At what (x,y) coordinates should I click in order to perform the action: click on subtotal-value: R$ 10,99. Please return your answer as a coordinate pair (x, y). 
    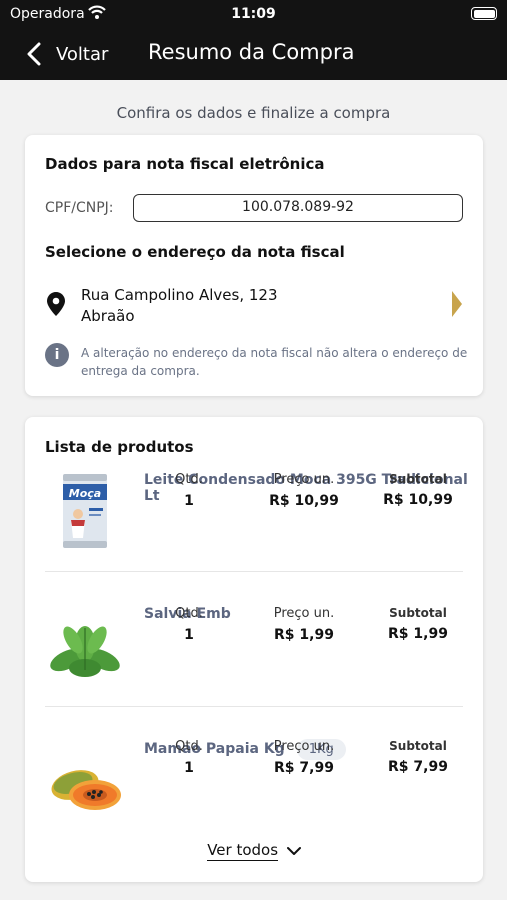
    Looking at the image, I should click on (418, 500).